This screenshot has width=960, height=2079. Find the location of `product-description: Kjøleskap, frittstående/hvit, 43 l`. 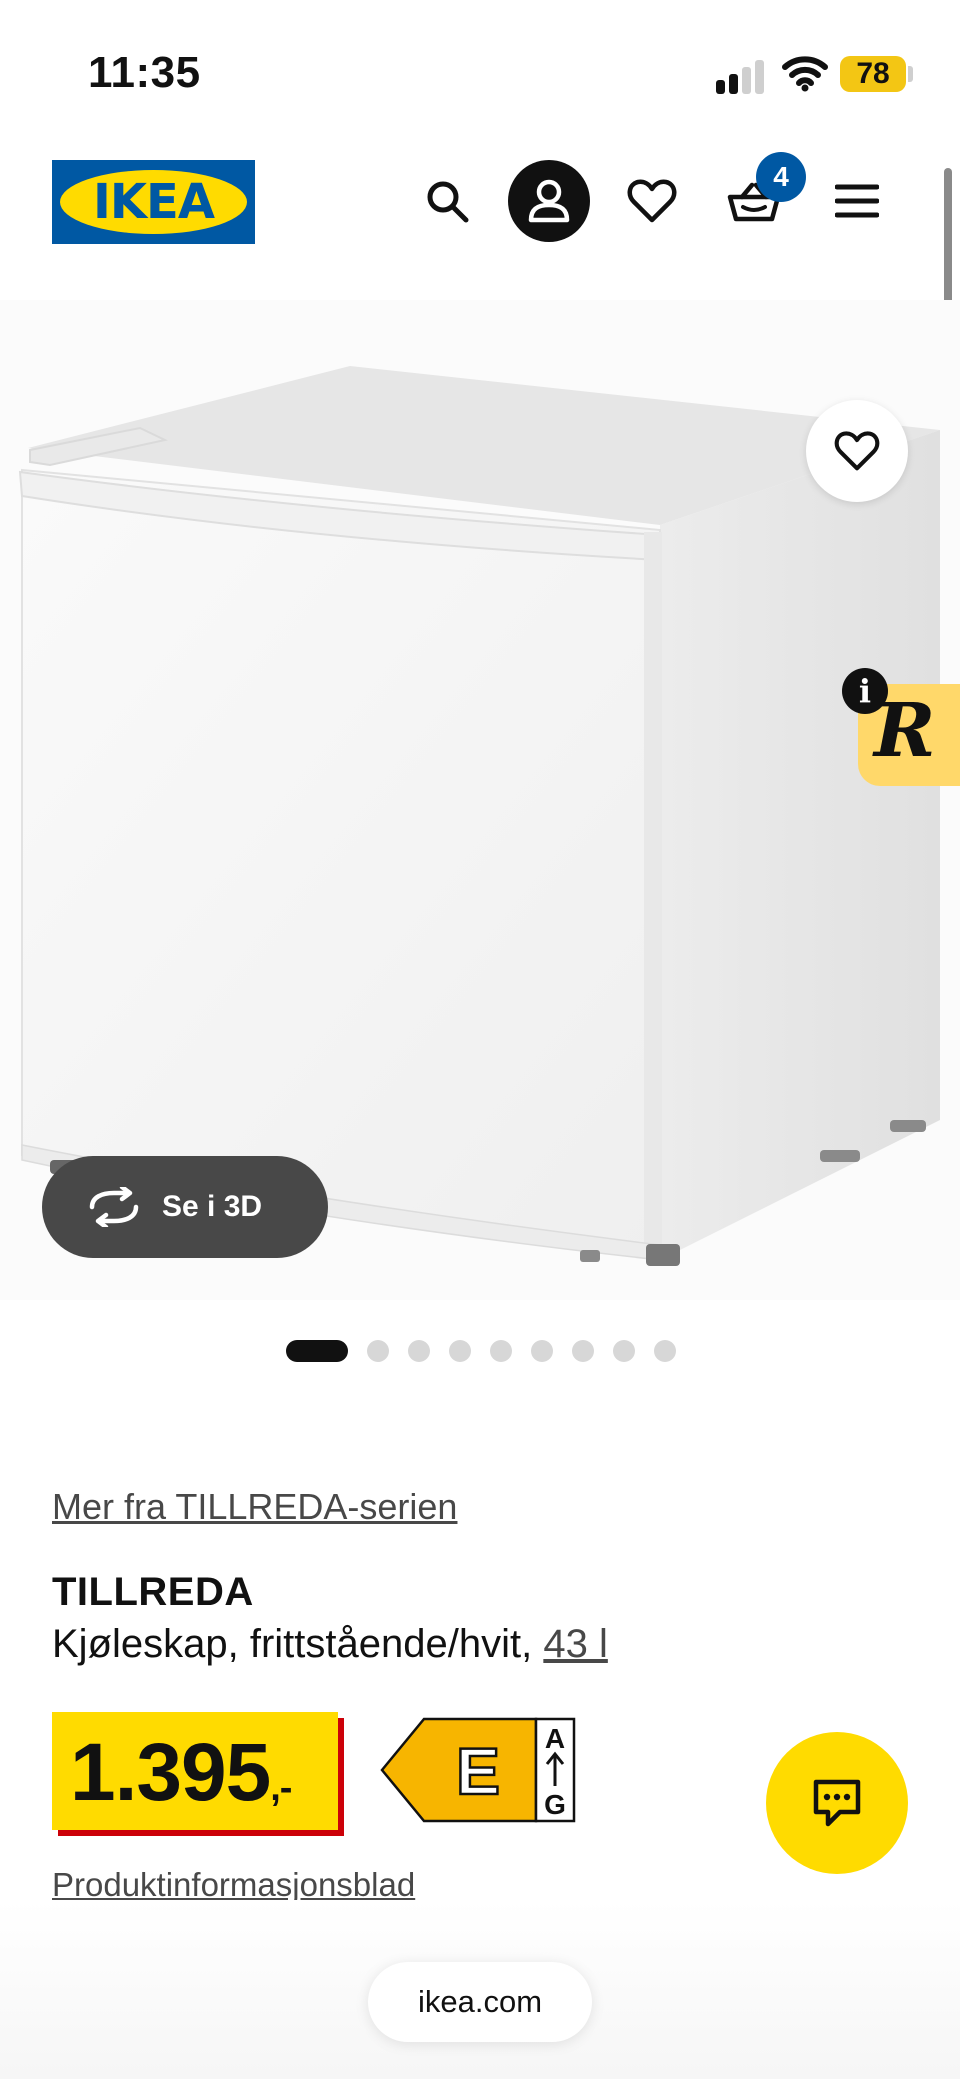

product-description: Kjøleskap, frittstående/hvit, 43 l is located at coordinates (330, 1644).